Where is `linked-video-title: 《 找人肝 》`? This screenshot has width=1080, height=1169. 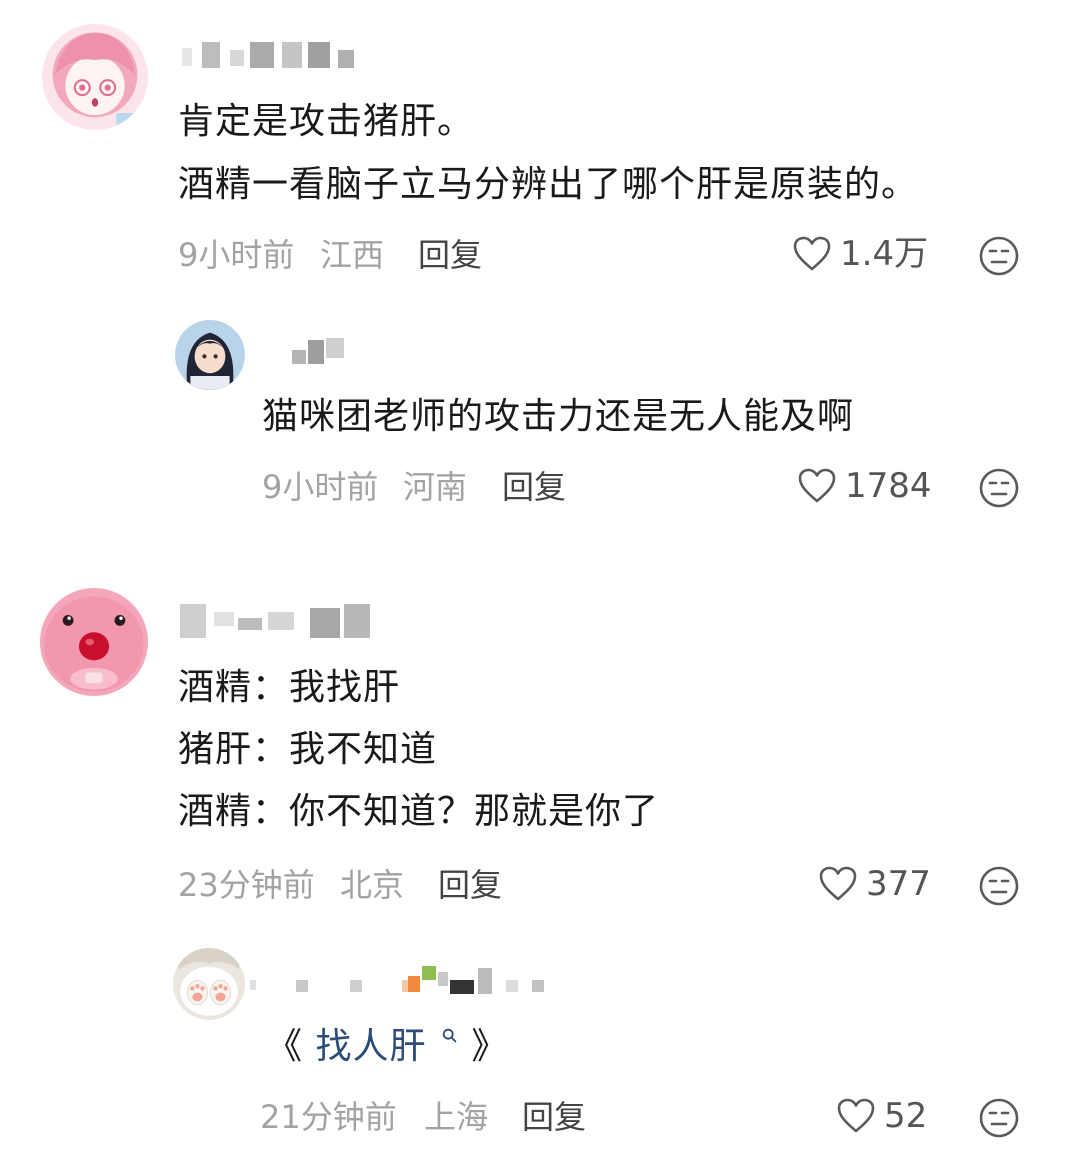 linked-video-title: 《 找人肝 》 is located at coordinates (387, 1047).